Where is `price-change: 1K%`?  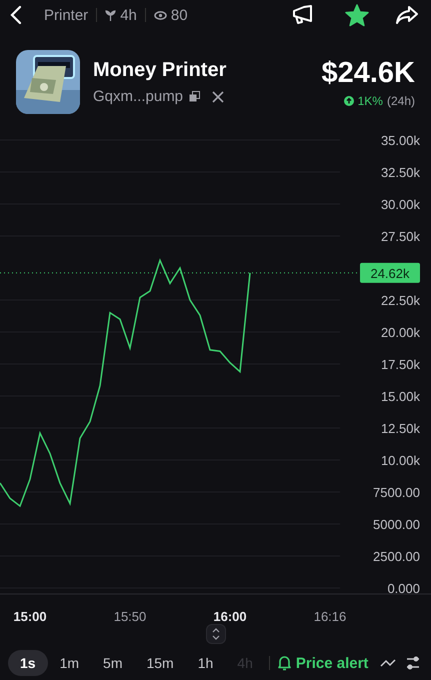 price-change: 1K% is located at coordinates (370, 101).